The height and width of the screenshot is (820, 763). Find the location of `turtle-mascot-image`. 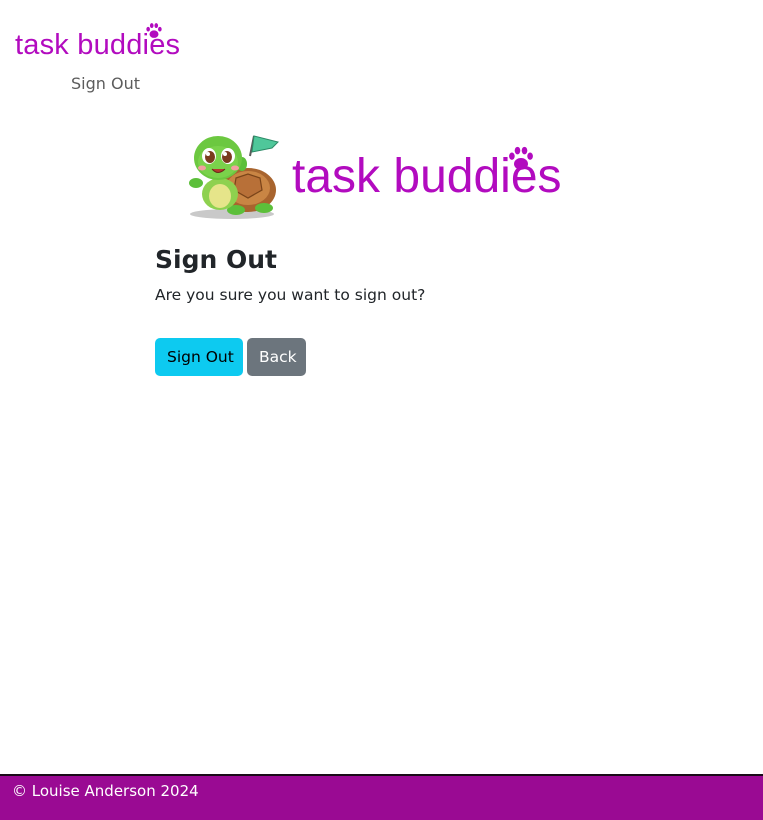

turtle-mascot-image is located at coordinates (234, 177).